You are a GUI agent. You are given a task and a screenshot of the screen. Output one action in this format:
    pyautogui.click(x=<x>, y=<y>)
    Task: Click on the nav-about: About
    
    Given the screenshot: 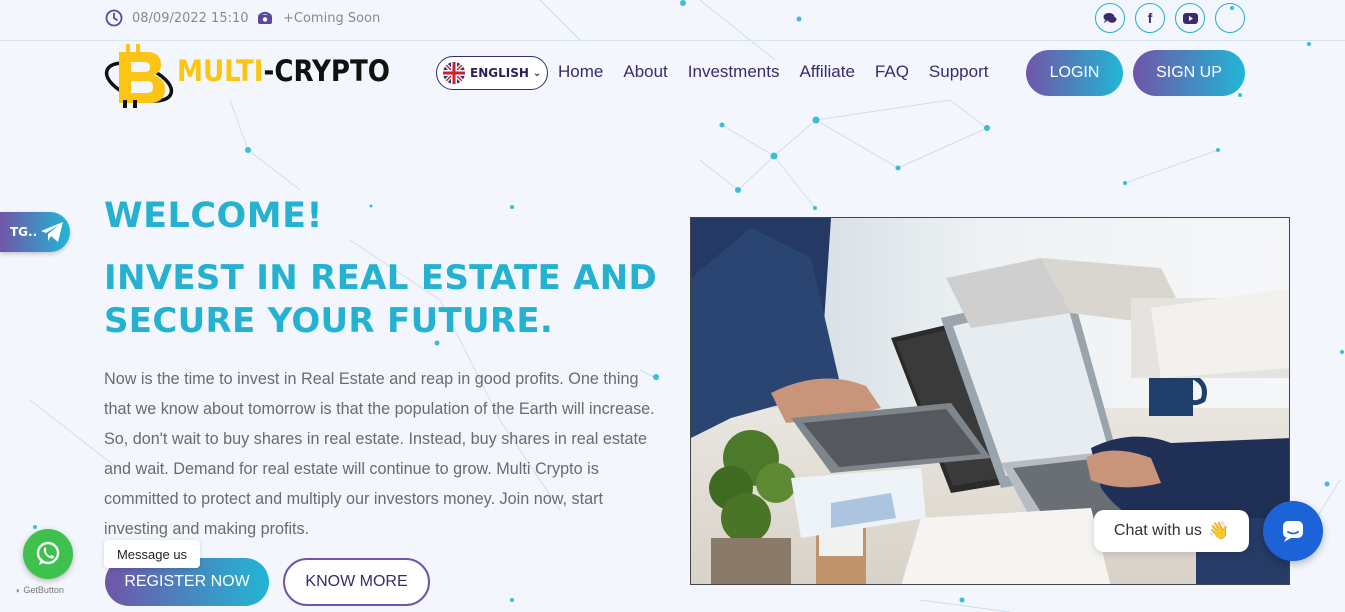 What is the action you would take?
    pyautogui.click(x=645, y=72)
    